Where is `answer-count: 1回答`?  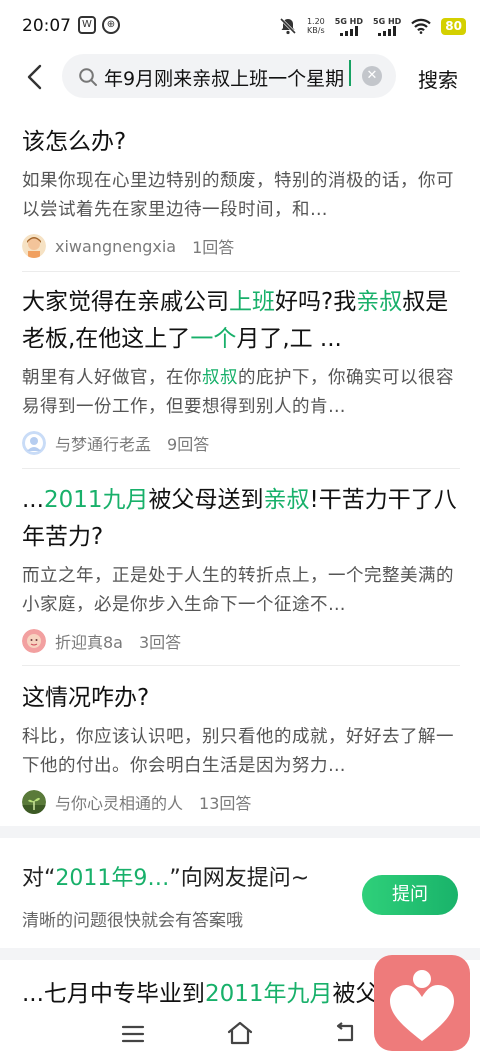 answer-count: 1回答 is located at coordinates (213, 247).